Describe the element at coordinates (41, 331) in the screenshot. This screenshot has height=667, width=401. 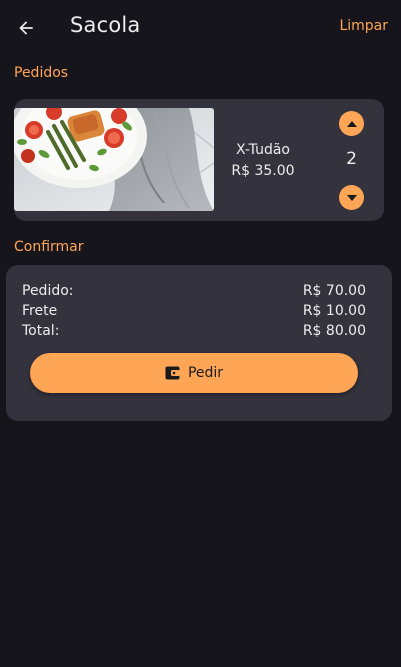
I see `summary-label: Total:` at that location.